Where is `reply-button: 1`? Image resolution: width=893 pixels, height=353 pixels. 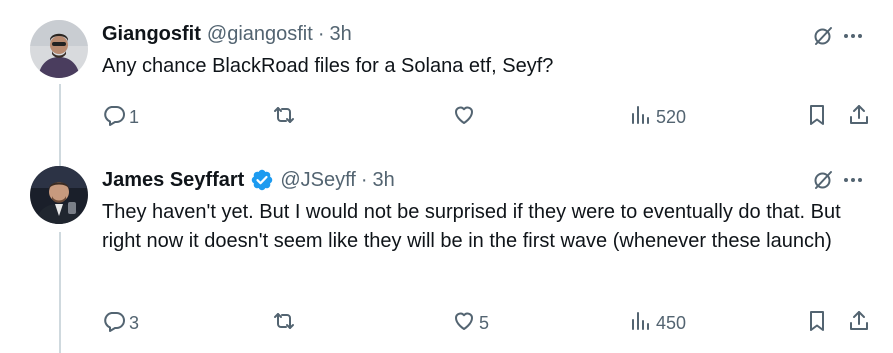 reply-button: 1 is located at coordinates (120, 117).